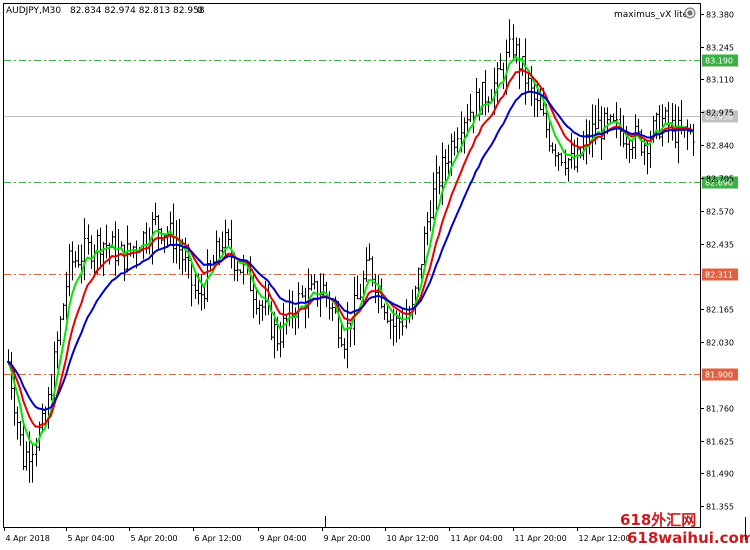 This screenshot has width=750, height=550. I want to click on x-tick-label-8: 11 Apr 20:00, so click(541, 538).